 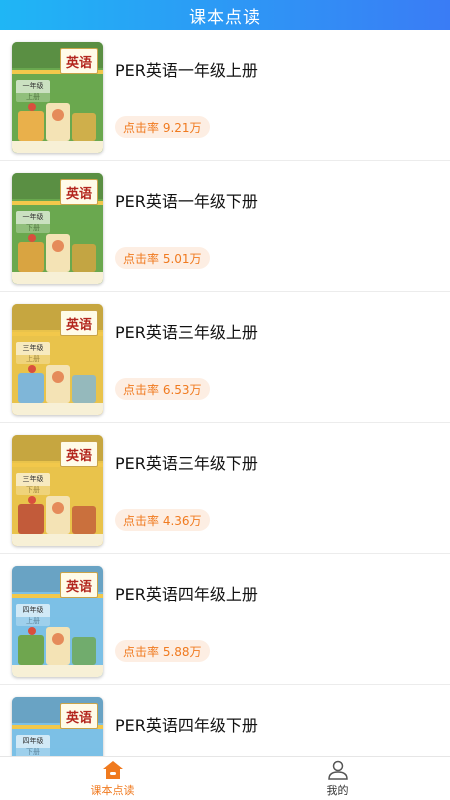 I want to click on book-cover-image: 英语四年级上册, so click(x=57, y=621).